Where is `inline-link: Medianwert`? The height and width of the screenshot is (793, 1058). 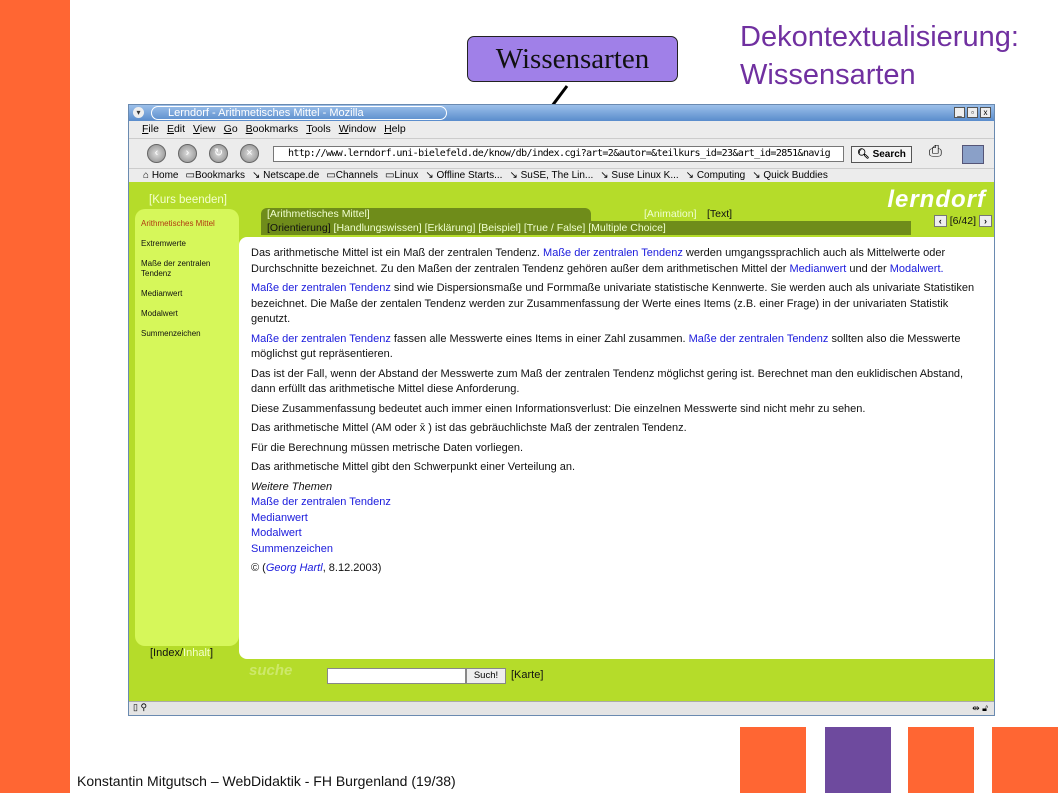
inline-link: Medianwert is located at coordinates (817, 269).